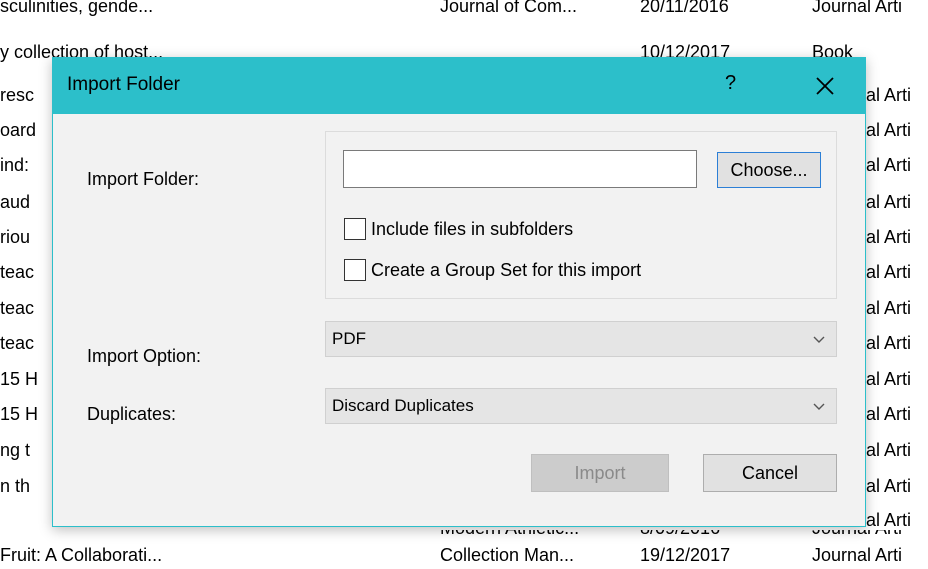 This screenshot has width=928, height=569. What do you see at coordinates (18, 130) in the screenshot?
I see `bg-left-fragment: oard` at bounding box center [18, 130].